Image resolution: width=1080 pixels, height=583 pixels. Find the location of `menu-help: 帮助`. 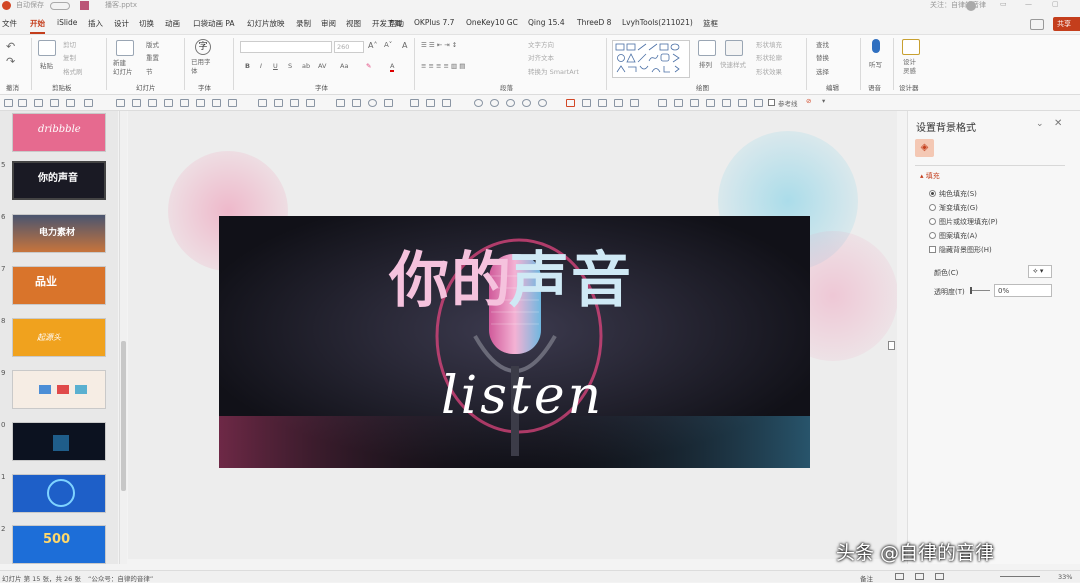

menu-help: 帮助 is located at coordinates (396, 23).